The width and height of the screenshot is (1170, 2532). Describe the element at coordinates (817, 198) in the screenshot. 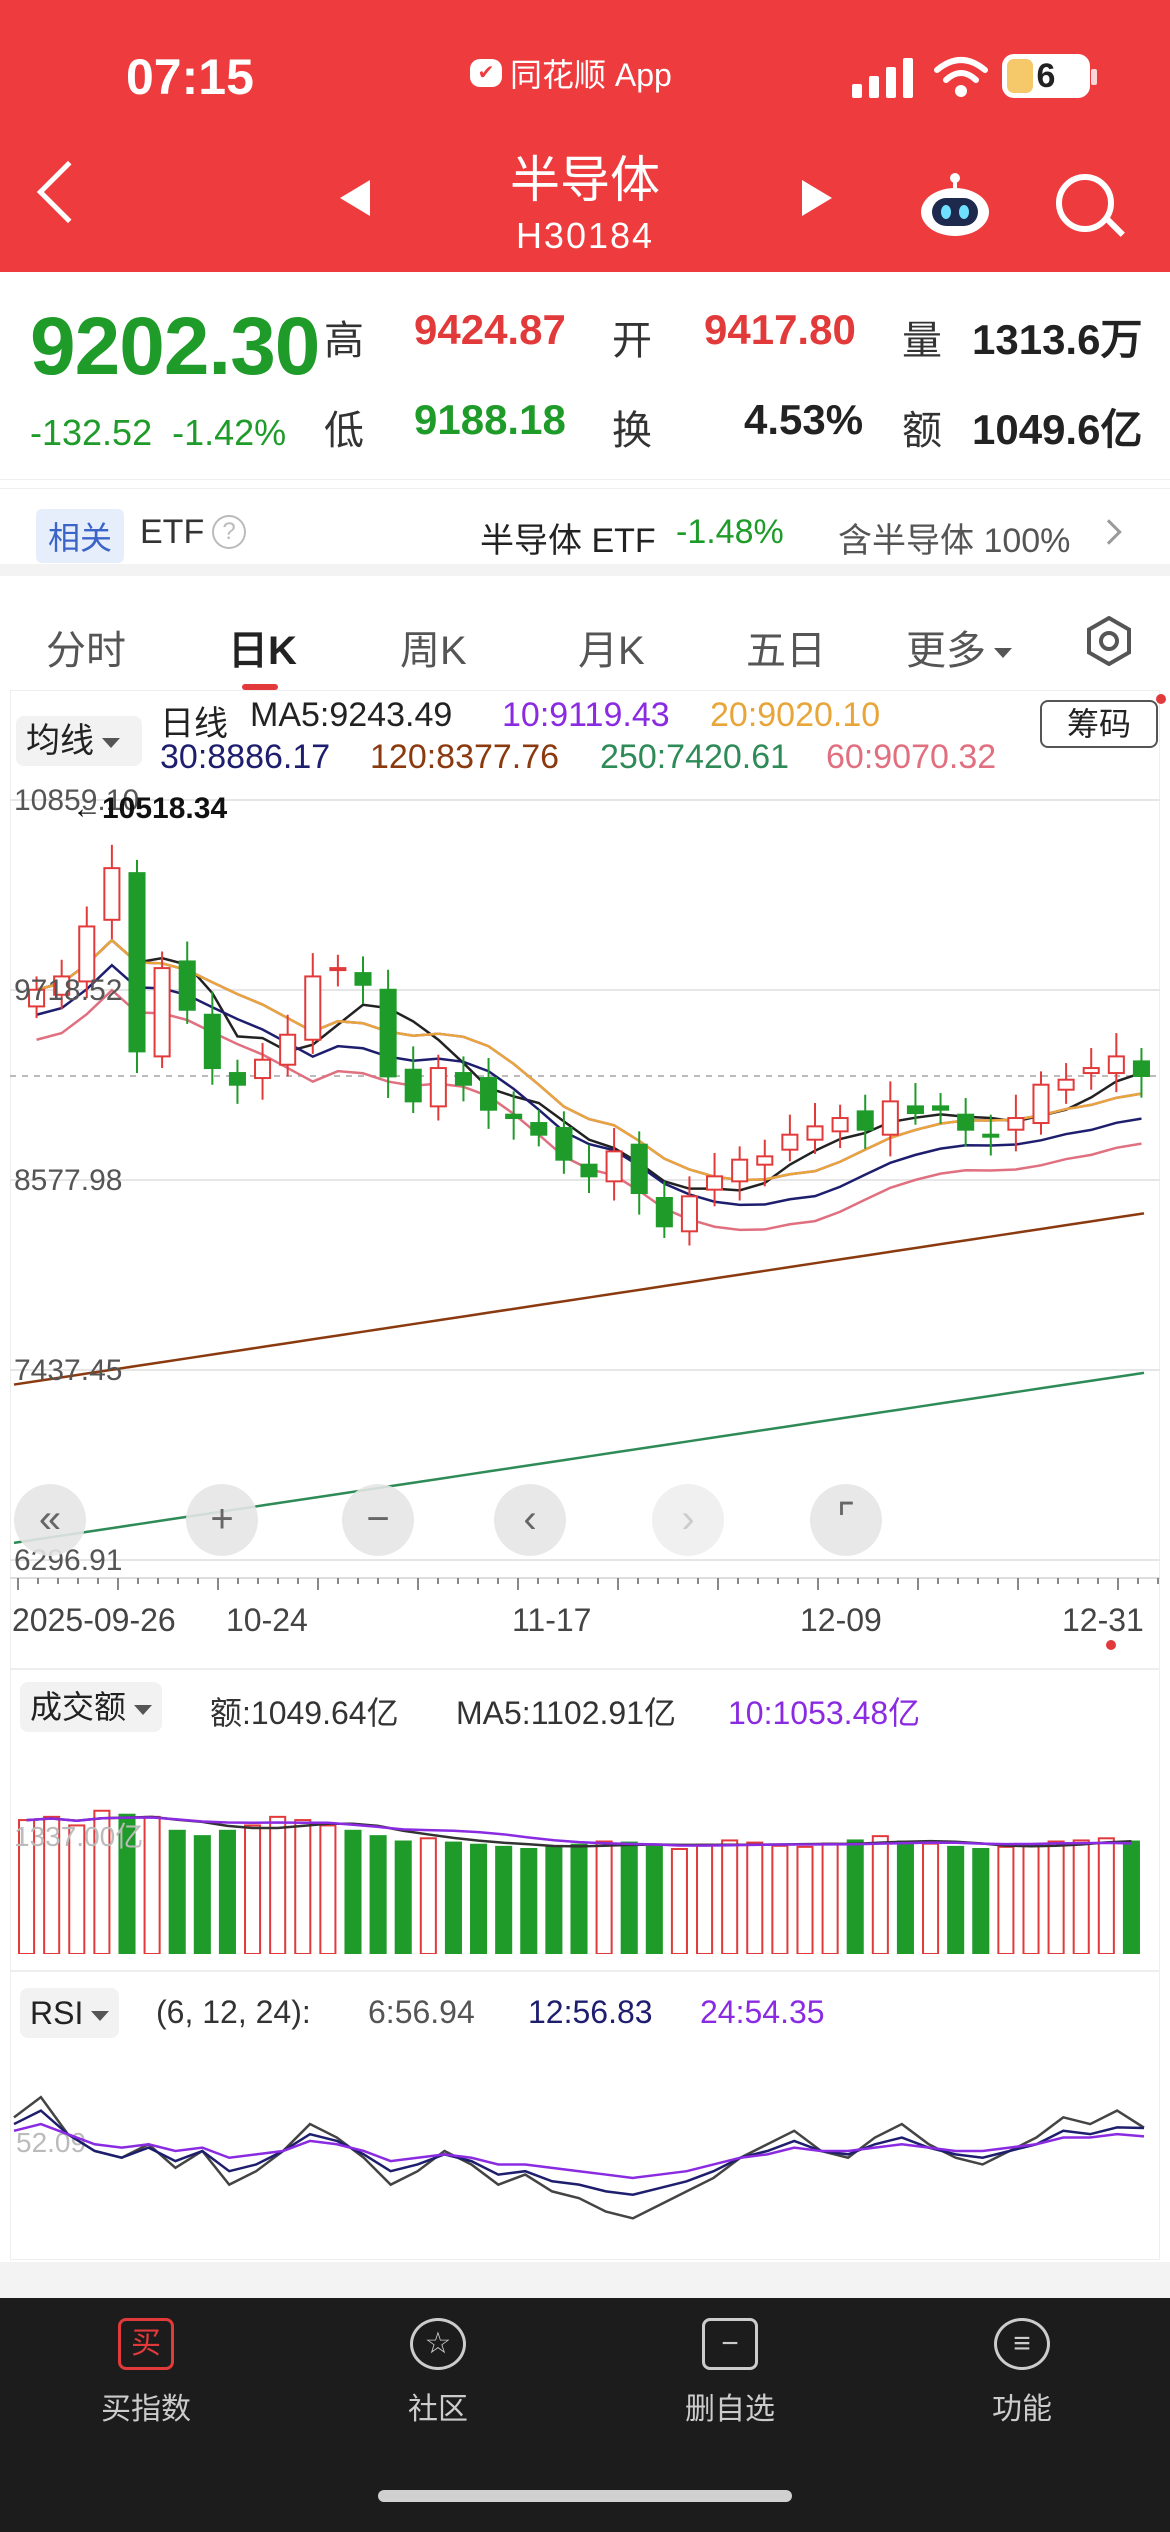

I see `next-stock-icon` at that location.